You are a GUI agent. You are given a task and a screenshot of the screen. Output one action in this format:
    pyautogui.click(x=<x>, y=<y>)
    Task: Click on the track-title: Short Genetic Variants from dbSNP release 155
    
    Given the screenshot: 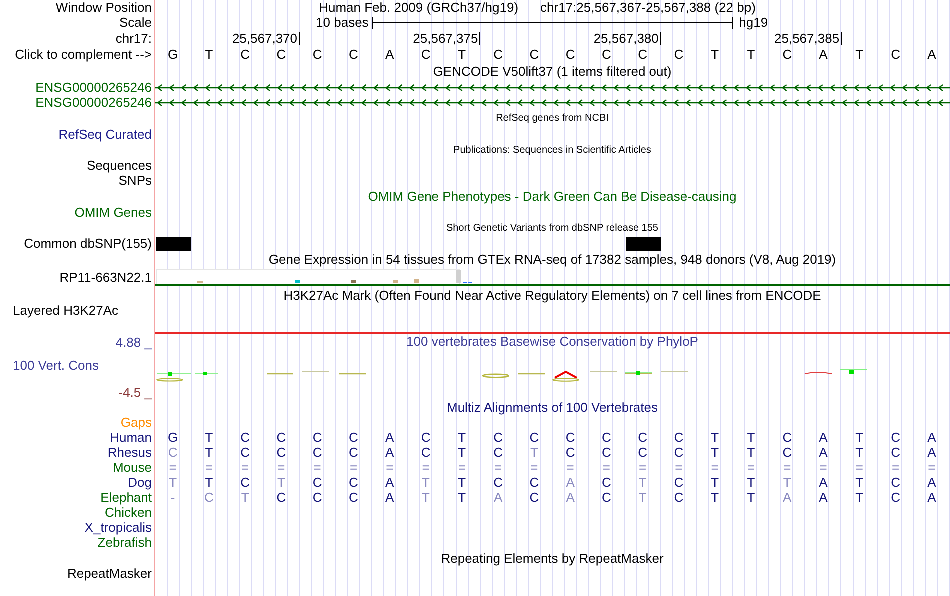 What is the action you would take?
    pyautogui.click(x=552, y=229)
    